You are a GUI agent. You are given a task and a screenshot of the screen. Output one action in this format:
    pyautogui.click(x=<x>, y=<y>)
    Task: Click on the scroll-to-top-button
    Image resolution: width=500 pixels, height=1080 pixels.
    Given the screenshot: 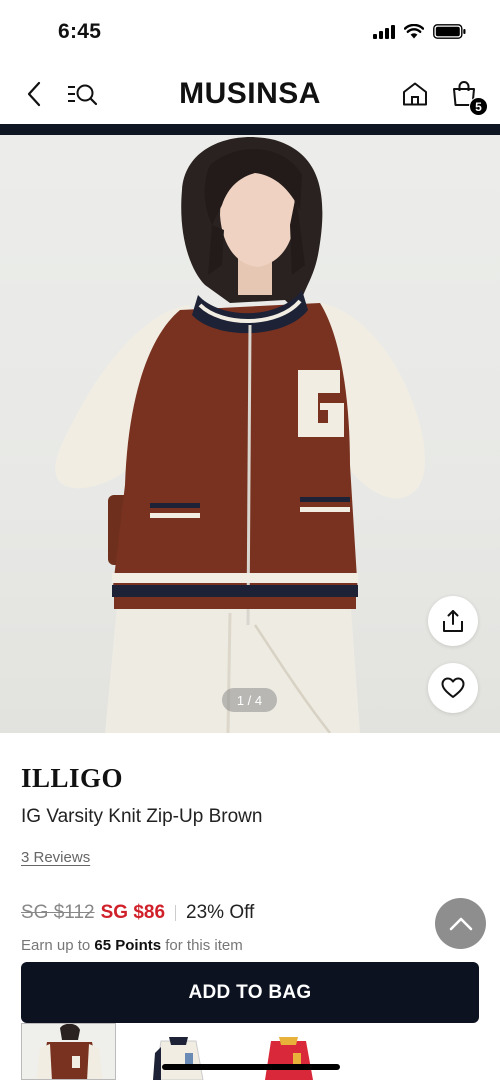 What is the action you would take?
    pyautogui.click(x=460, y=923)
    